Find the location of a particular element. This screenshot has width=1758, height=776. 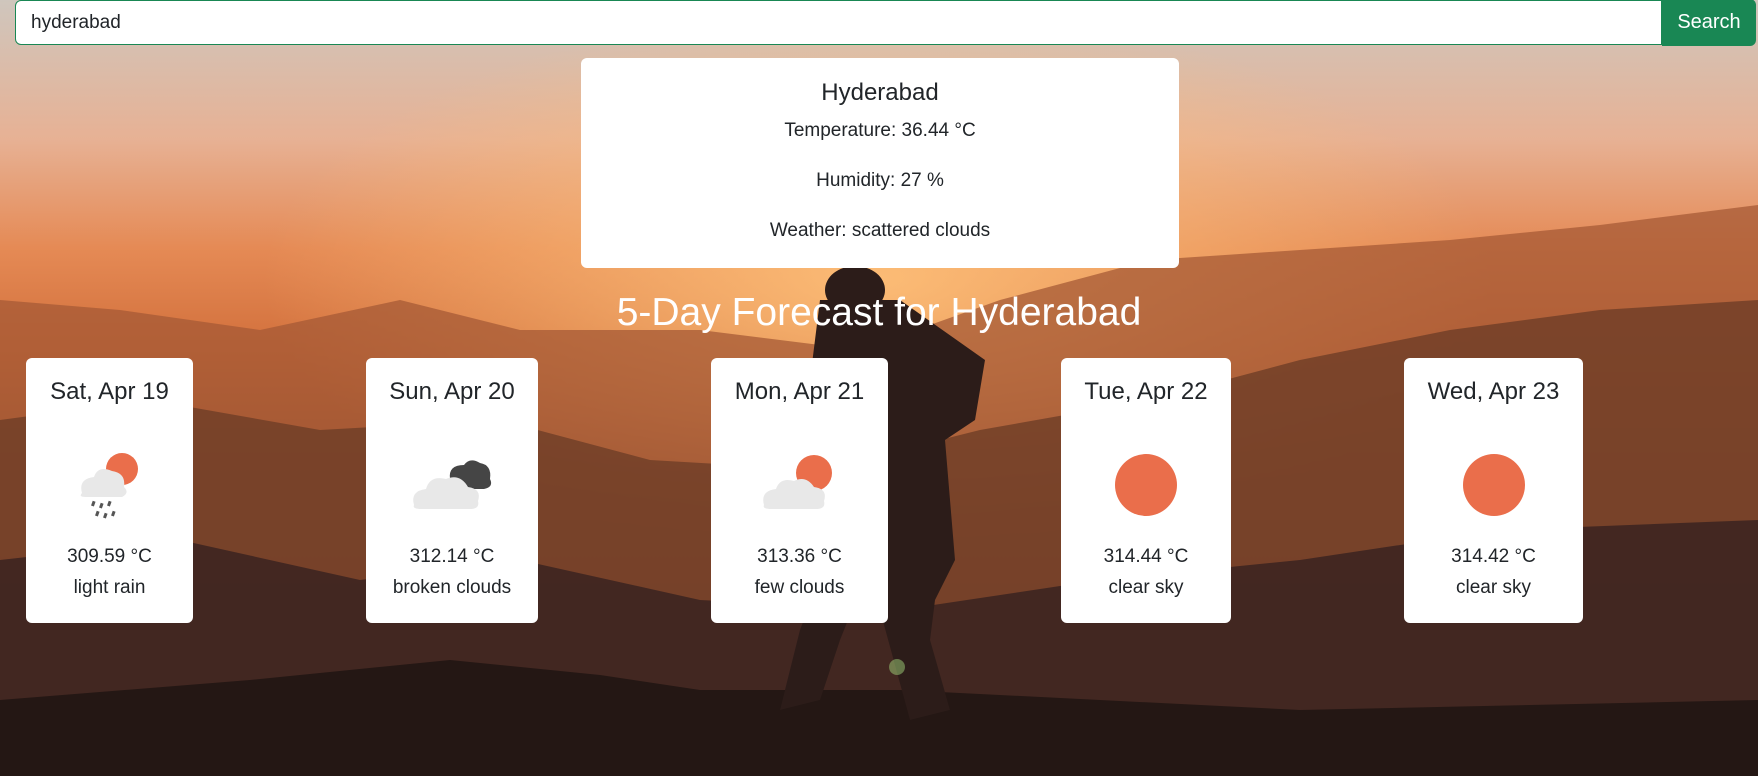

humidity-text: Humidity: 27 % is located at coordinates (880, 180).